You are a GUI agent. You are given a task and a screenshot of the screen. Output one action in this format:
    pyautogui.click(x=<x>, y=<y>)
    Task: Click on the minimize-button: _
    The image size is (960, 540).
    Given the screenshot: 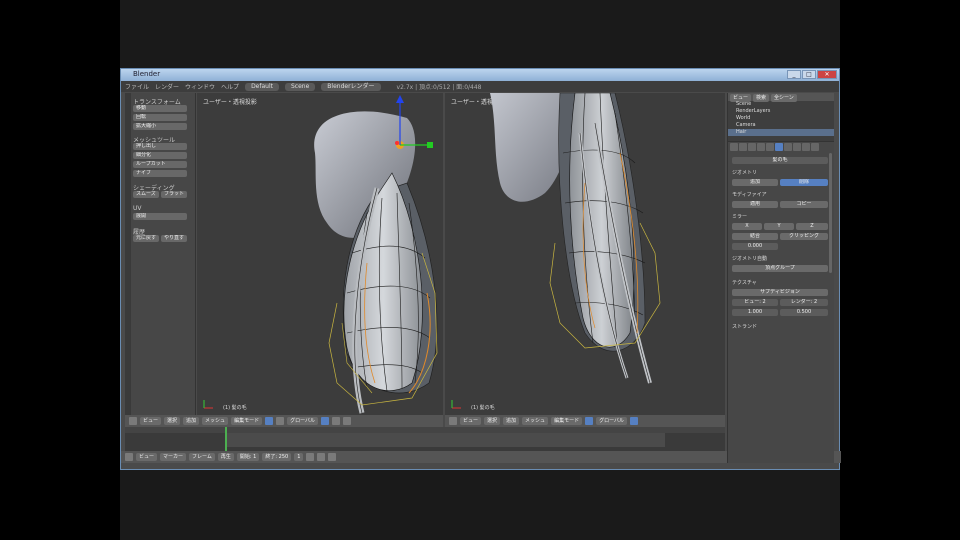 What is the action you would take?
    pyautogui.click(x=794, y=74)
    